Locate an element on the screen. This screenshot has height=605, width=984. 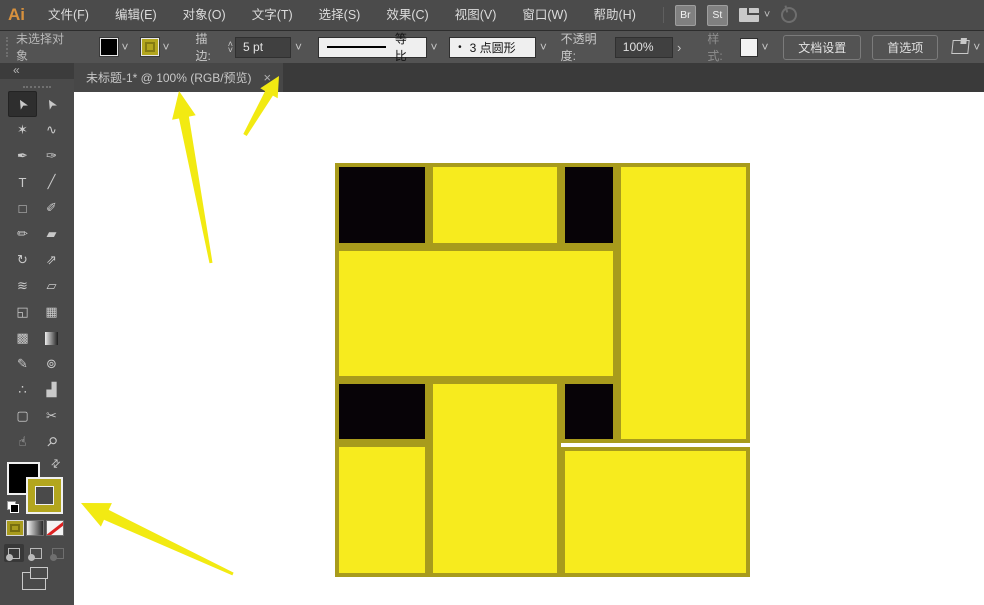
slice-tool: ✂ is located at coordinates (51, 416).